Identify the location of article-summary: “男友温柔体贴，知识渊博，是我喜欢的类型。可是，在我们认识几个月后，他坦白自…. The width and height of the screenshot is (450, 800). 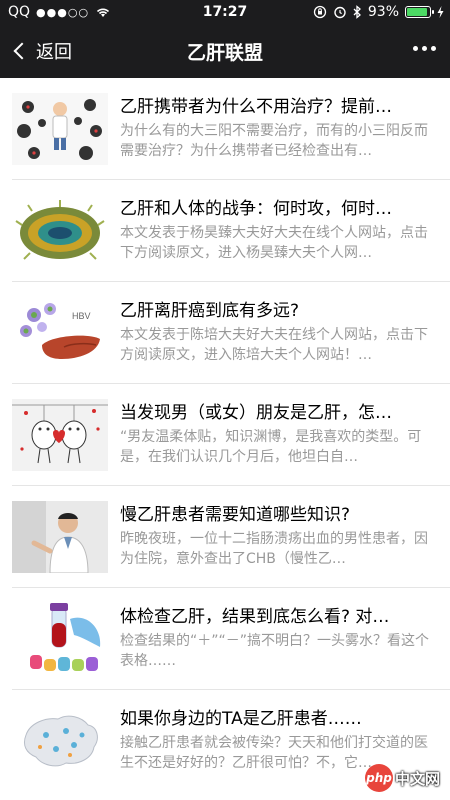
(271, 447).